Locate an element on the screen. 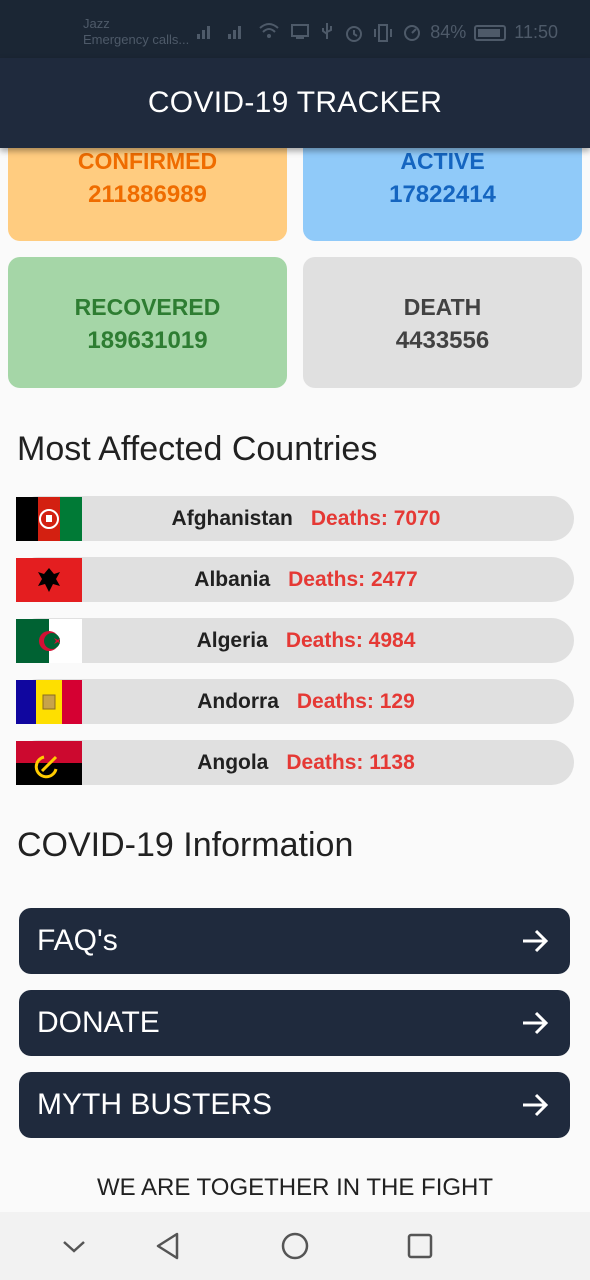  donate-button-label: DONATE is located at coordinates (98, 1022).